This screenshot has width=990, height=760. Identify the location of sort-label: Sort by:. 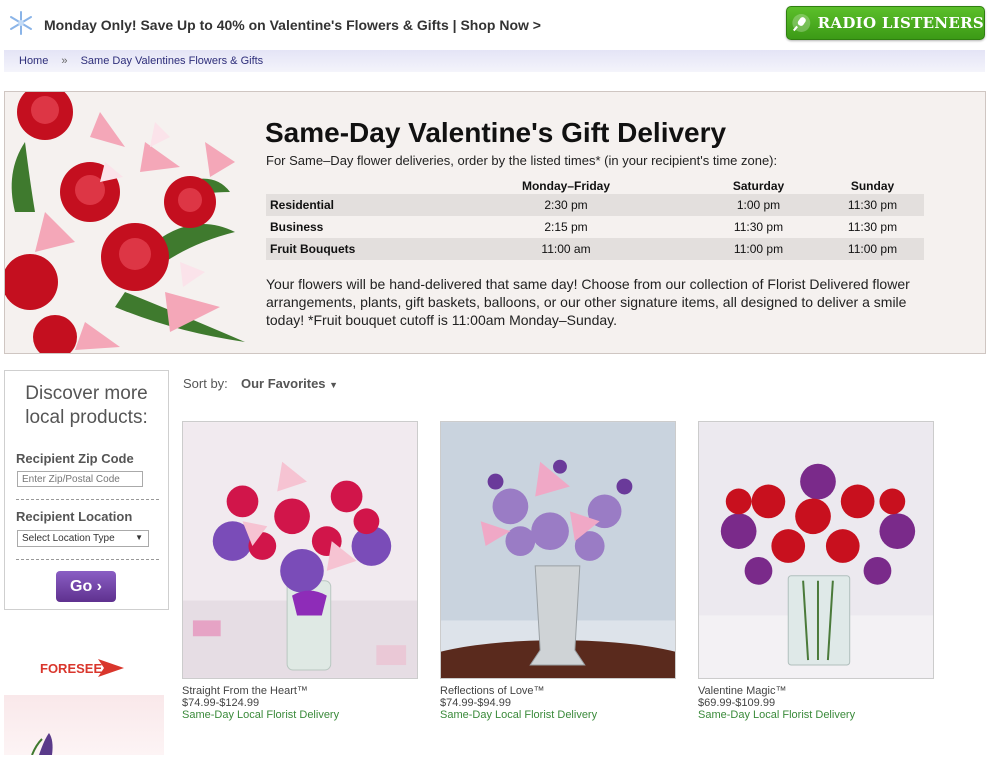
(205, 383).